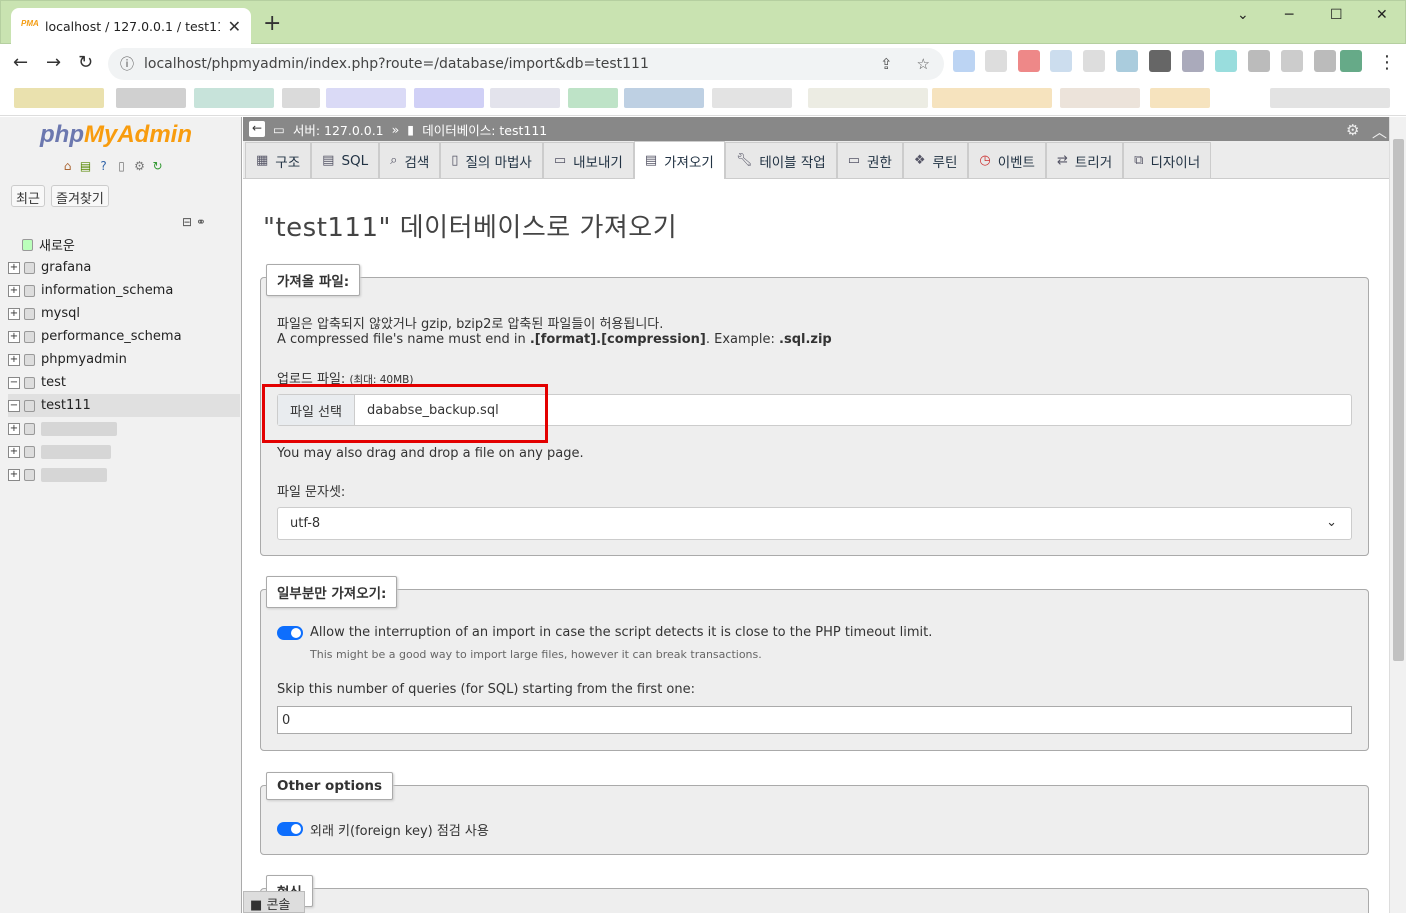 The height and width of the screenshot is (913, 1406). Describe the element at coordinates (814, 720) in the screenshot. I see `skip-queries-input: 0` at that location.